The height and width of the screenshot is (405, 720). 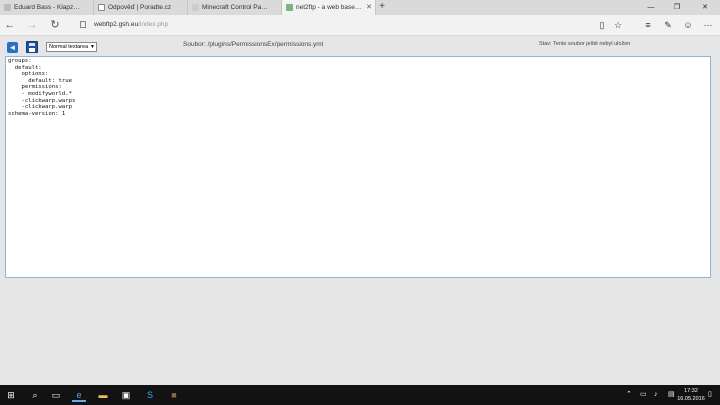 I want to click on tab-net2ftp: net2ftp - a web based F ✕, so click(x=329, y=7).